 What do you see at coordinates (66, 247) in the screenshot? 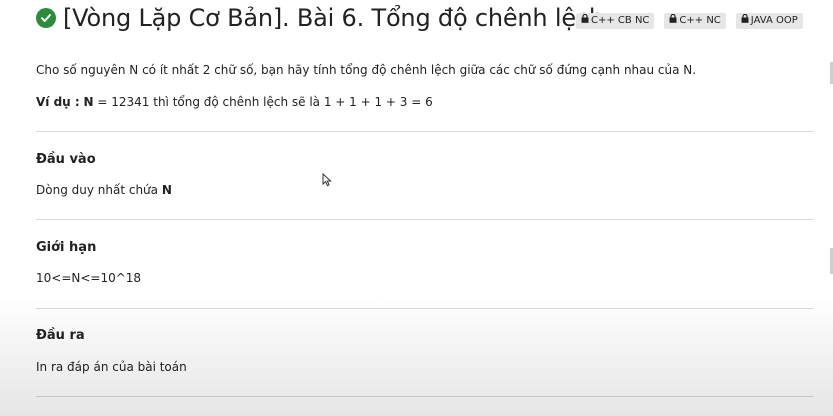
I see `constraints-heading: Giới hạn` at bounding box center [66, 247].